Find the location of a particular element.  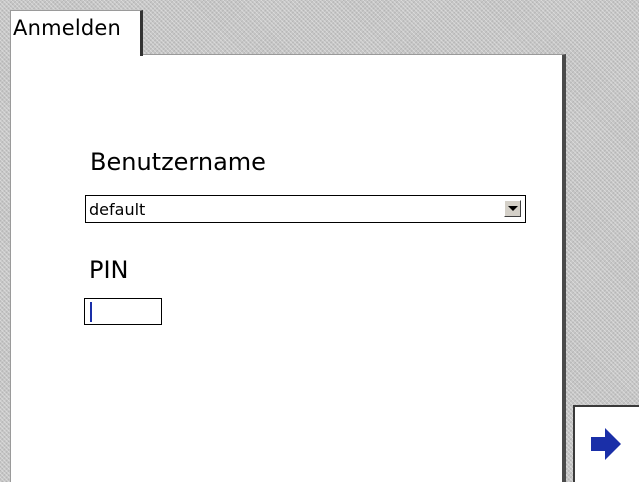

tab-label: Anmelden is located at coordinates (67, 28).